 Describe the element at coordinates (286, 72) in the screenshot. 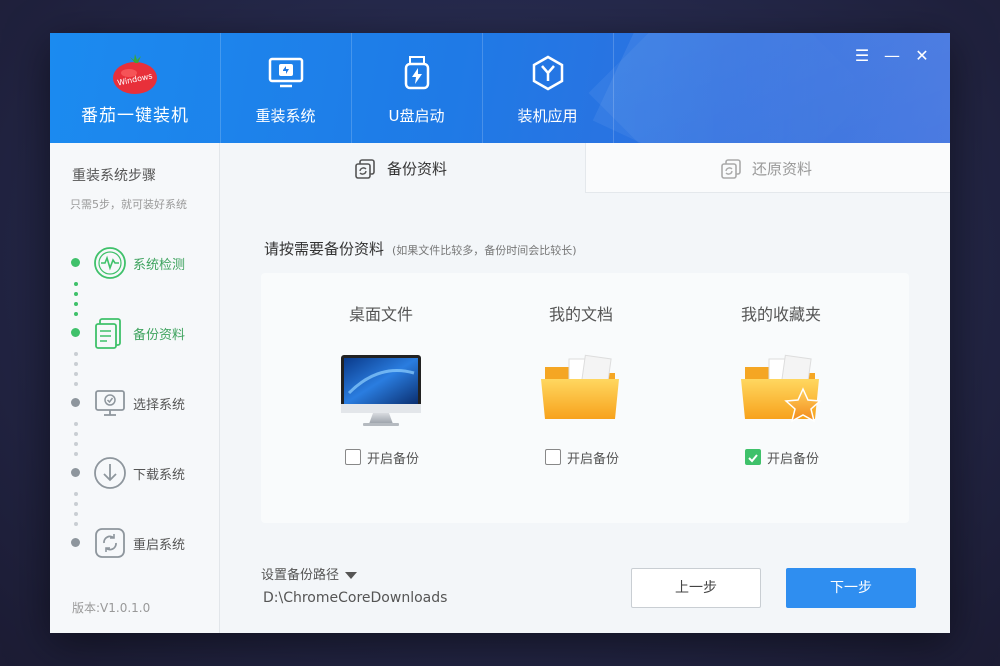

I see `monitor-refresh-icon` at that location.